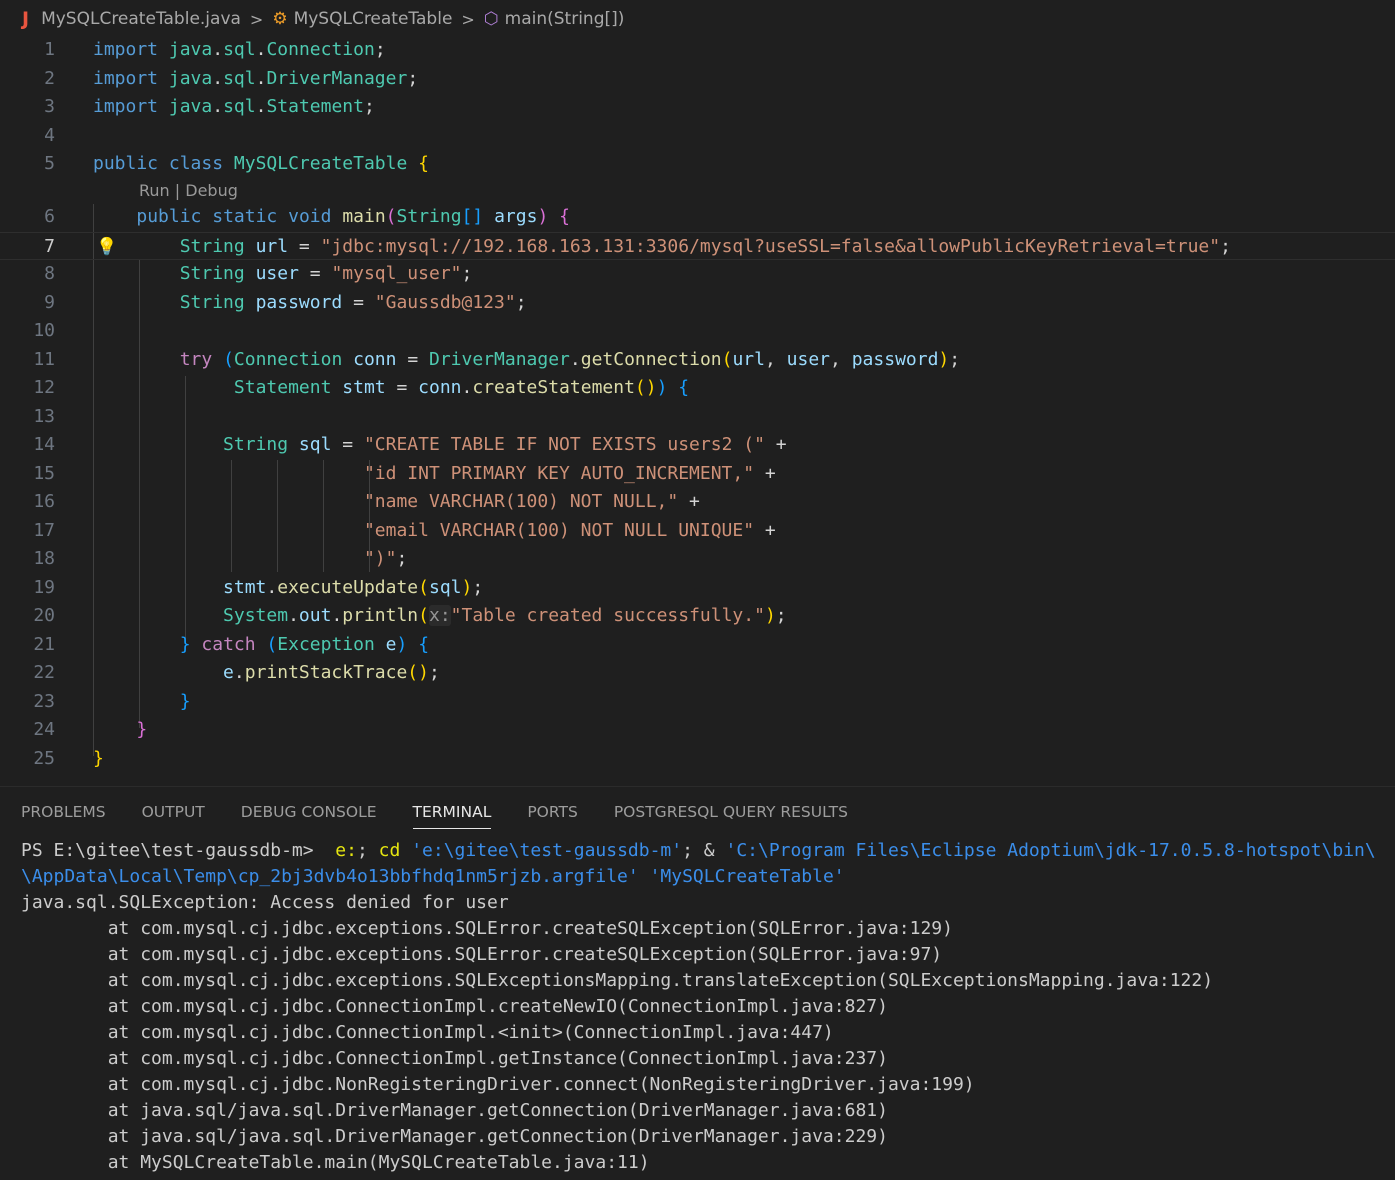  I want to click on code-token: java, so click(190, 78).